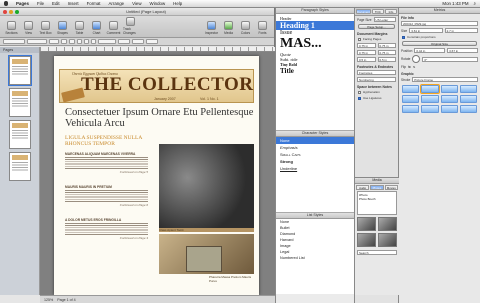 The height and width of the screenshot is (303, 480). Describe the element at coordinates (14, 41) in the screenshot. I see `style-popup` at that location.